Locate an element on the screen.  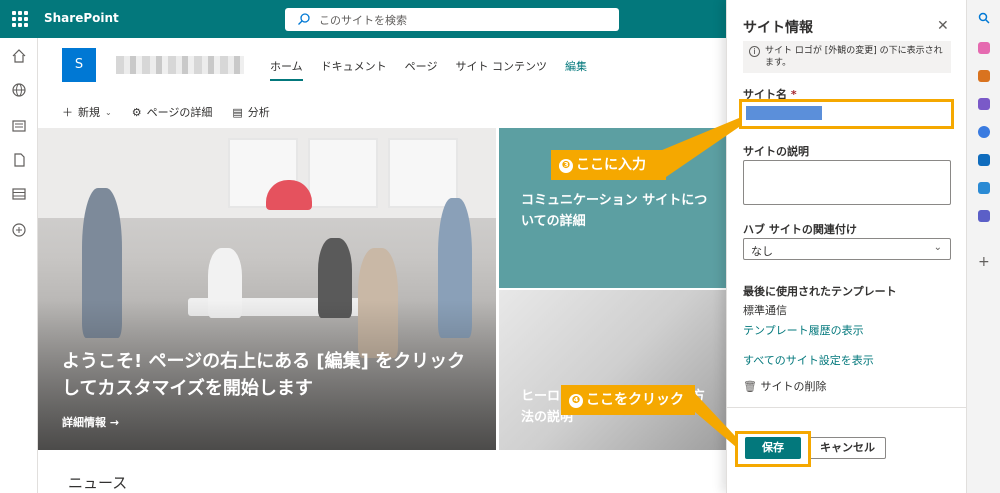
news-heading: ニュース is located at coordinates (98, 483).